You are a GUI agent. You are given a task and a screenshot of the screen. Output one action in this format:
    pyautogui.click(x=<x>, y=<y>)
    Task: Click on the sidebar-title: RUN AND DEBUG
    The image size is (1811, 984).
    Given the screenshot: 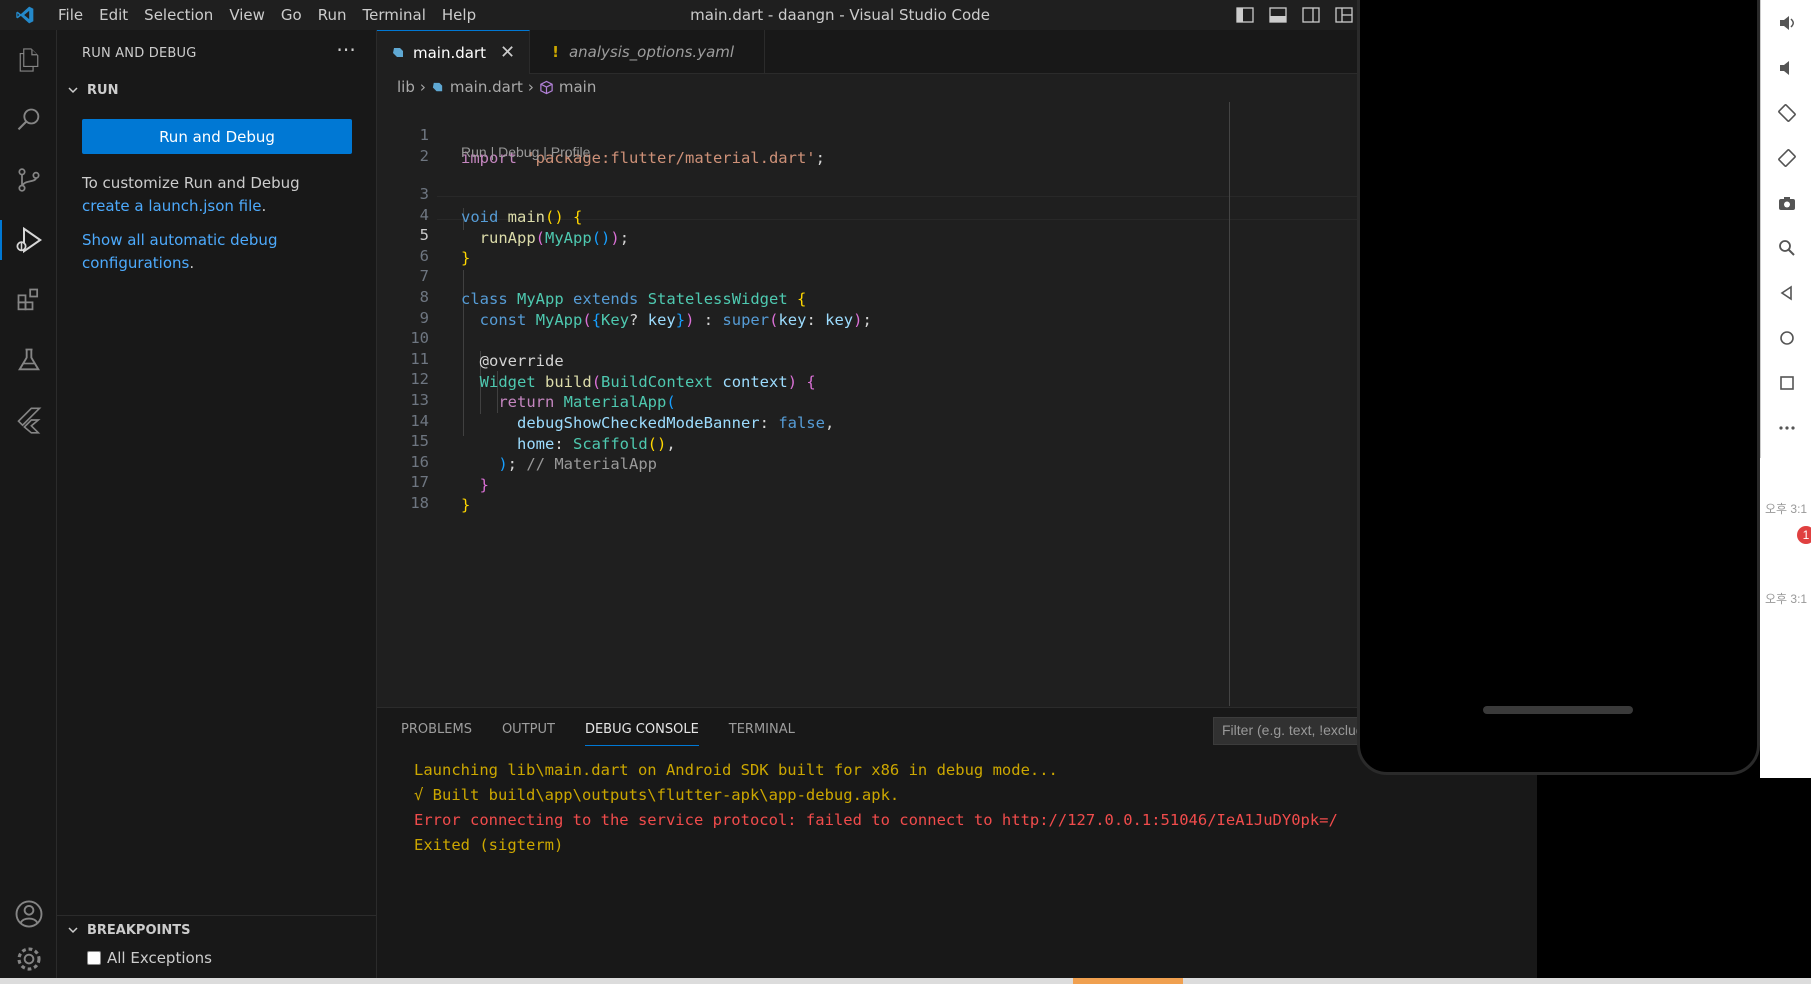 What is the action you would take?
    pyautogui.click(x=139, y=53)
    